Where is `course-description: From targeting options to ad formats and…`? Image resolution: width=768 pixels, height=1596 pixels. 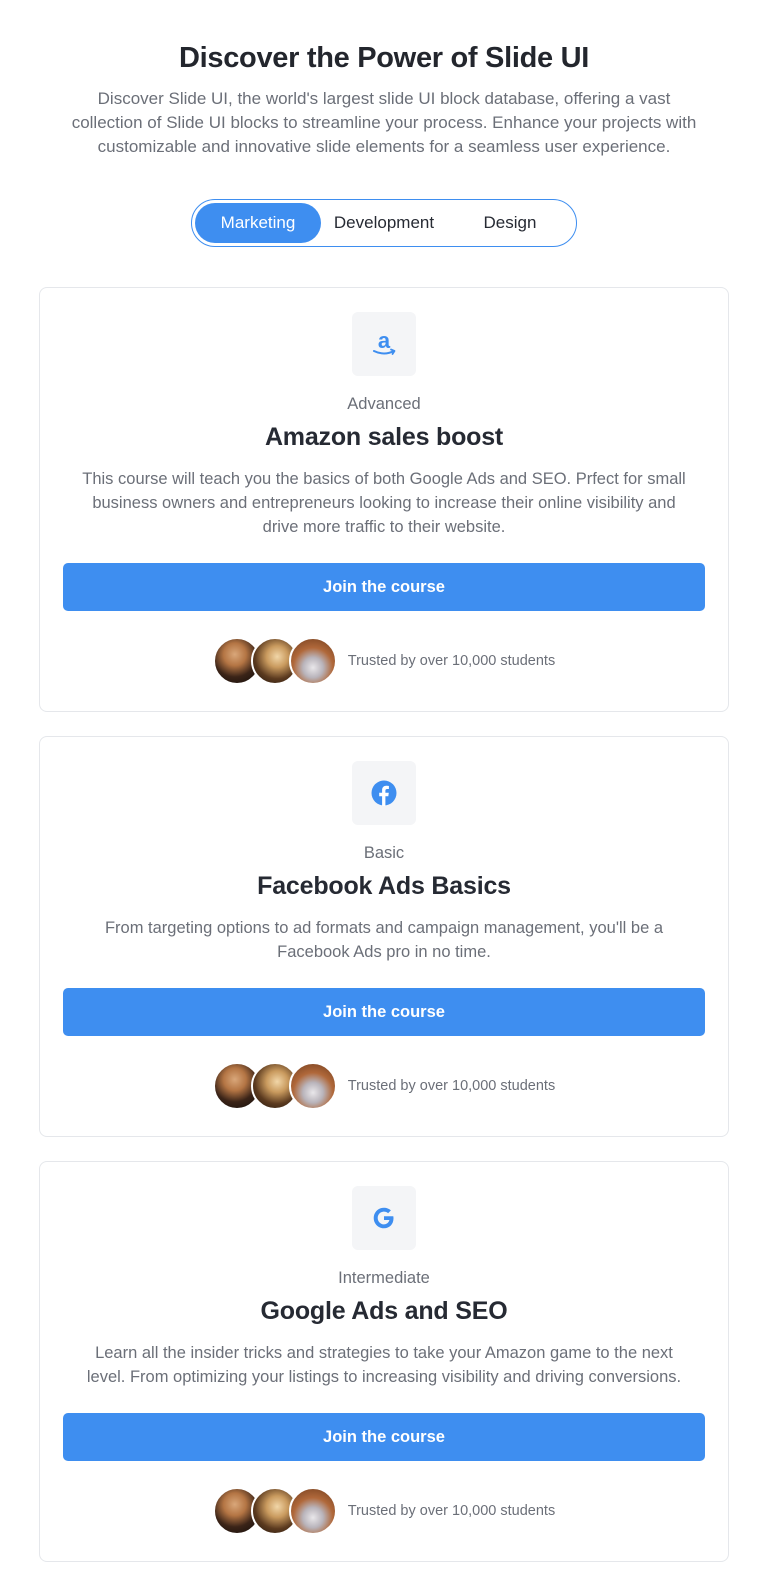
course-description: From targeting options to ad formats and… is located at coordinates (384, 940).